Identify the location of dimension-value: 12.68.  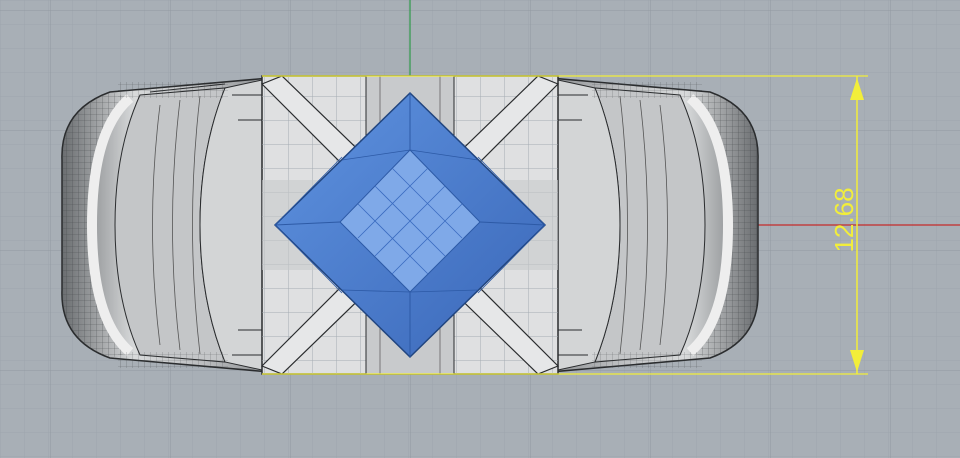
(844, 219).